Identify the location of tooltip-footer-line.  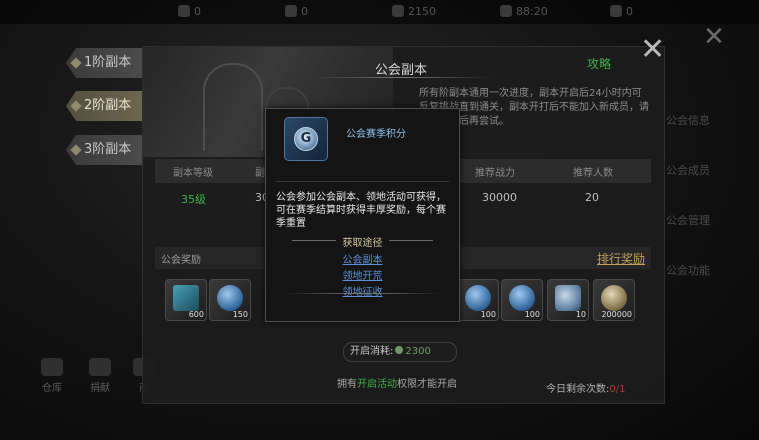
(362, 293).